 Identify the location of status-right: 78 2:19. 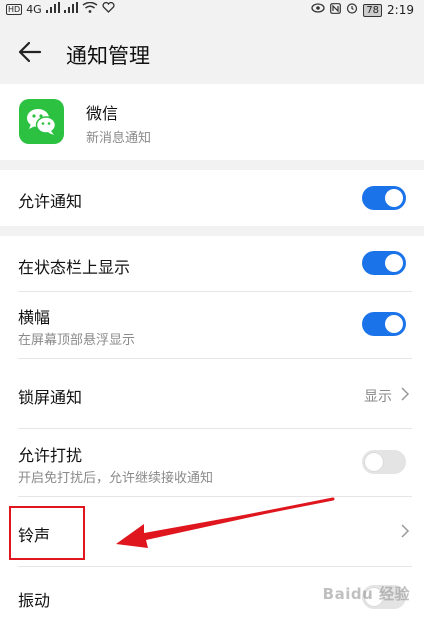
(362, 10).